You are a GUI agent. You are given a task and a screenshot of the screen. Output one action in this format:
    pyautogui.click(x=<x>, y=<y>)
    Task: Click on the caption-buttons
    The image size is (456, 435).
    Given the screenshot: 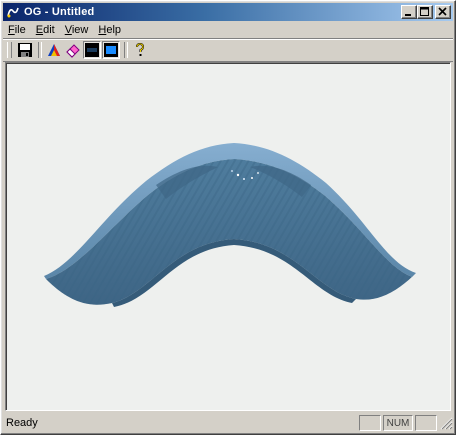 What is the action you would take?
    pyautogui.click(x=426, y=12)
    